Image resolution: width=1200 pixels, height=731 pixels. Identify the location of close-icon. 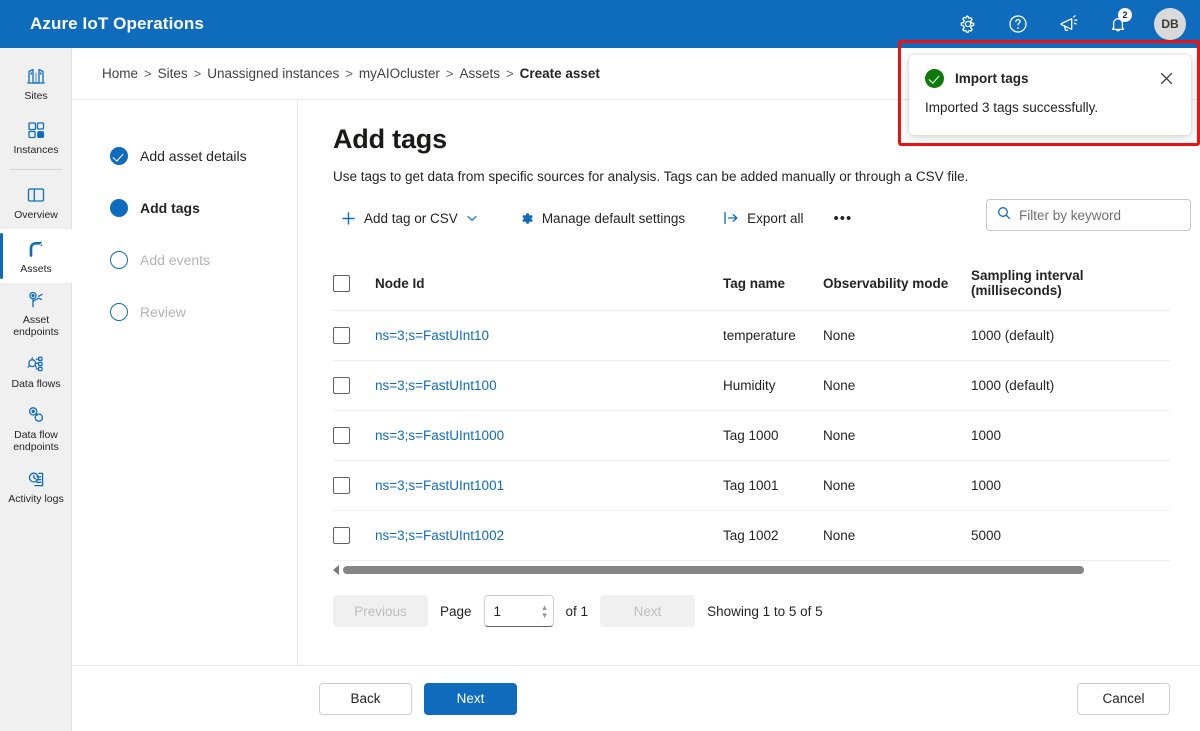
(1166, 79).